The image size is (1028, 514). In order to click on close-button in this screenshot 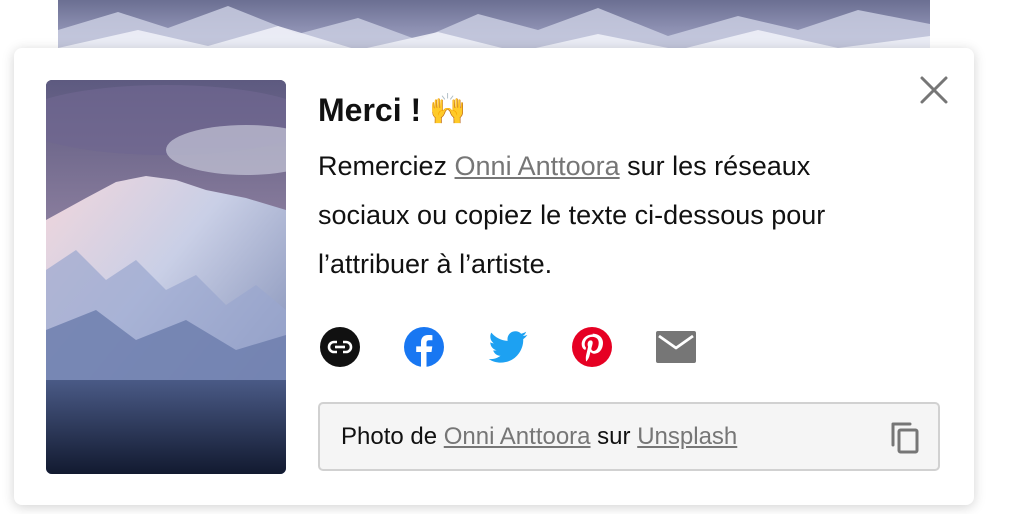, I will do `click(934, 90)`.